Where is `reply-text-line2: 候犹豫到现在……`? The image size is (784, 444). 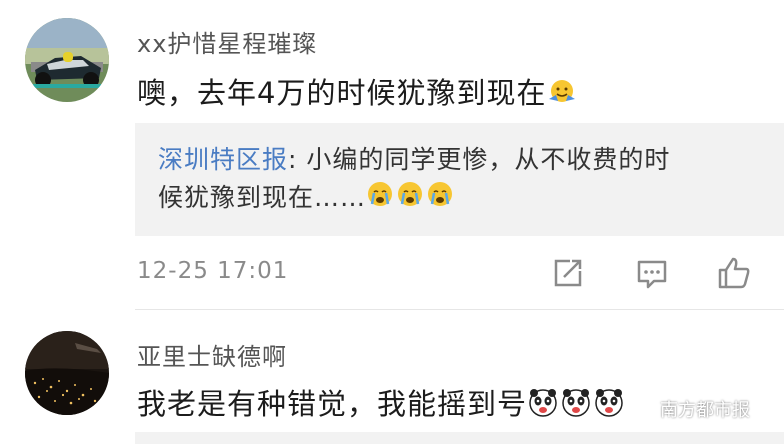
reply-text-line2: 候犹豫到现在…… is located at coordinates (262, 197).